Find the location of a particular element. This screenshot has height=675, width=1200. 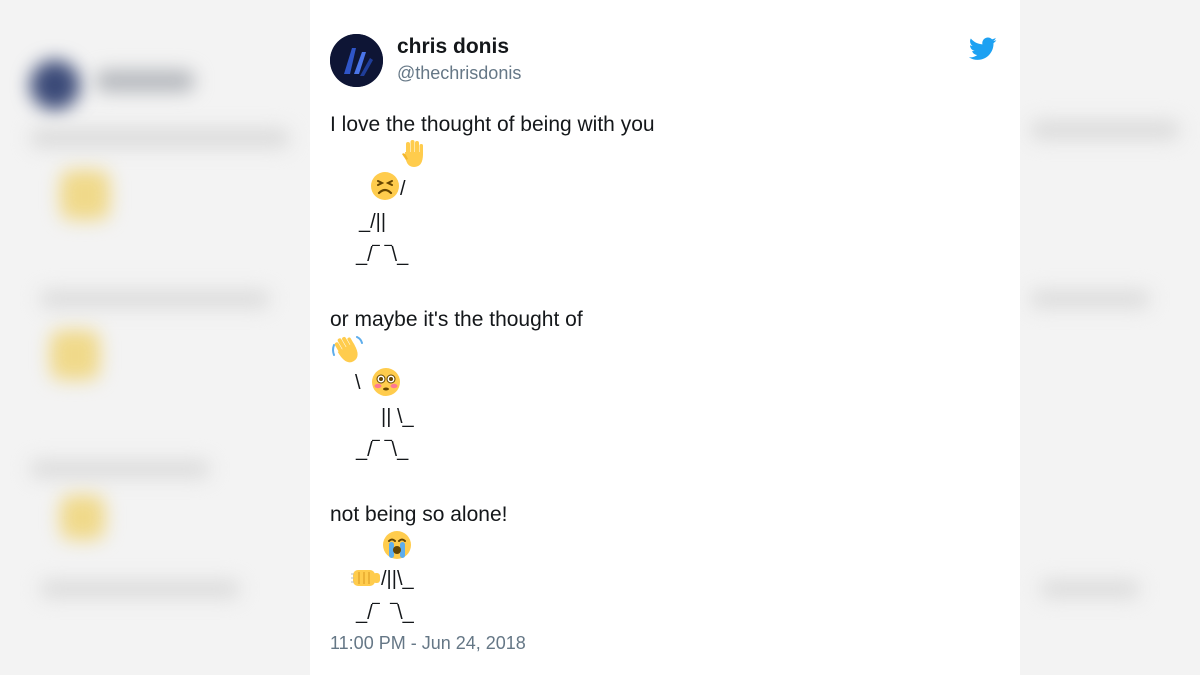

fist-bump-icon is located at coordinates (366, 580).